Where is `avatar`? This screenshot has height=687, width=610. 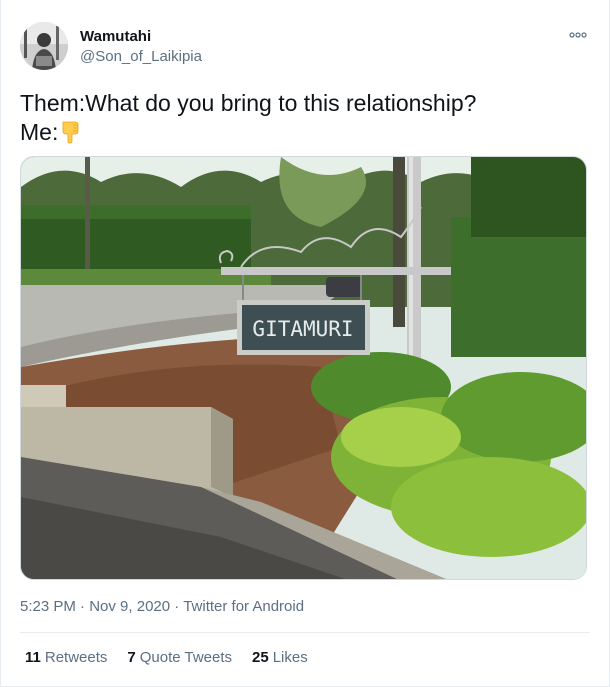 avatar is located at coordinates (44, 46).